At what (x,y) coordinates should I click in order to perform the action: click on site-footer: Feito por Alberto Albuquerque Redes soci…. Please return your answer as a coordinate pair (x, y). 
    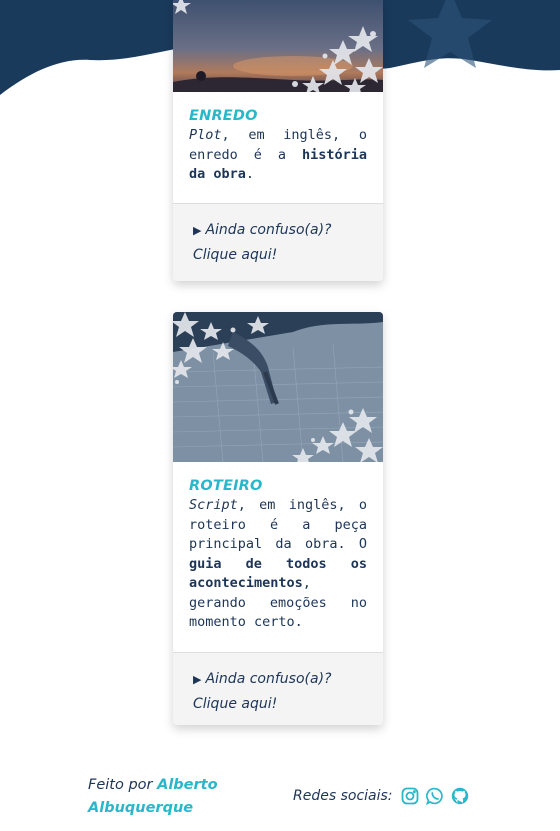
    Looking at the image, I should click on (280, 797).